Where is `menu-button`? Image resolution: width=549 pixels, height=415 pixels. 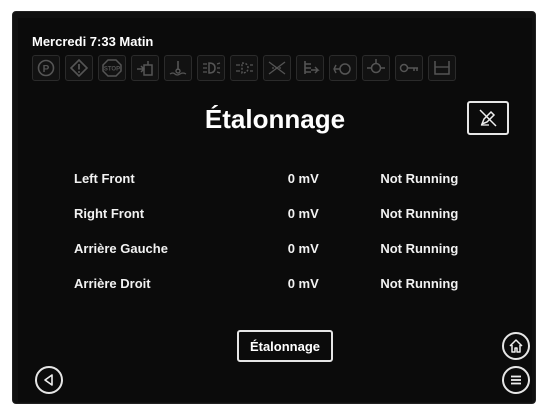
menu-button is located at coordinates (516, 380).